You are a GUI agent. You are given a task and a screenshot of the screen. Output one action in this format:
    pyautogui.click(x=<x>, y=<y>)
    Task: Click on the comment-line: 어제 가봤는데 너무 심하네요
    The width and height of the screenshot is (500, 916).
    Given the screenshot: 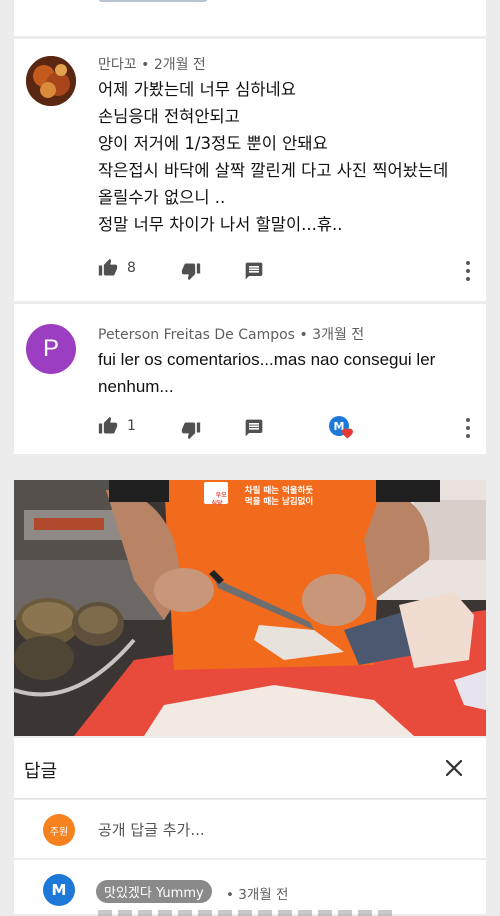 What is the action you would take?
    pyautogui.click(x=197, y=89)
    